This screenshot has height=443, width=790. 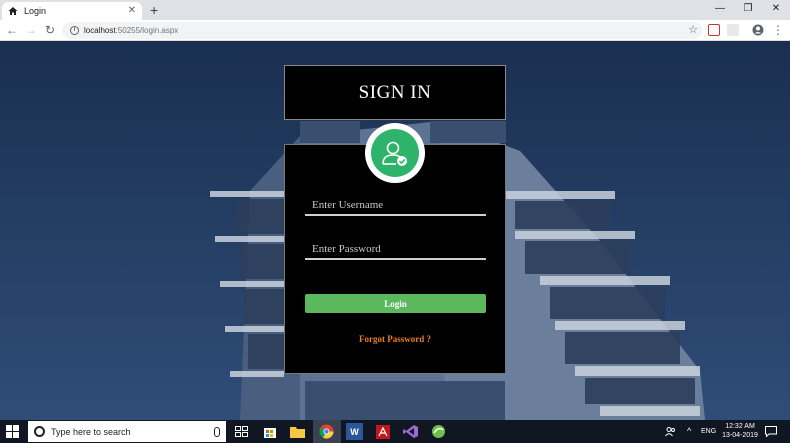 What do you see at coordinates (132, 11) in the screenshot?
I see `tab-close-icon: ✕` at bounding box center [132, 11].